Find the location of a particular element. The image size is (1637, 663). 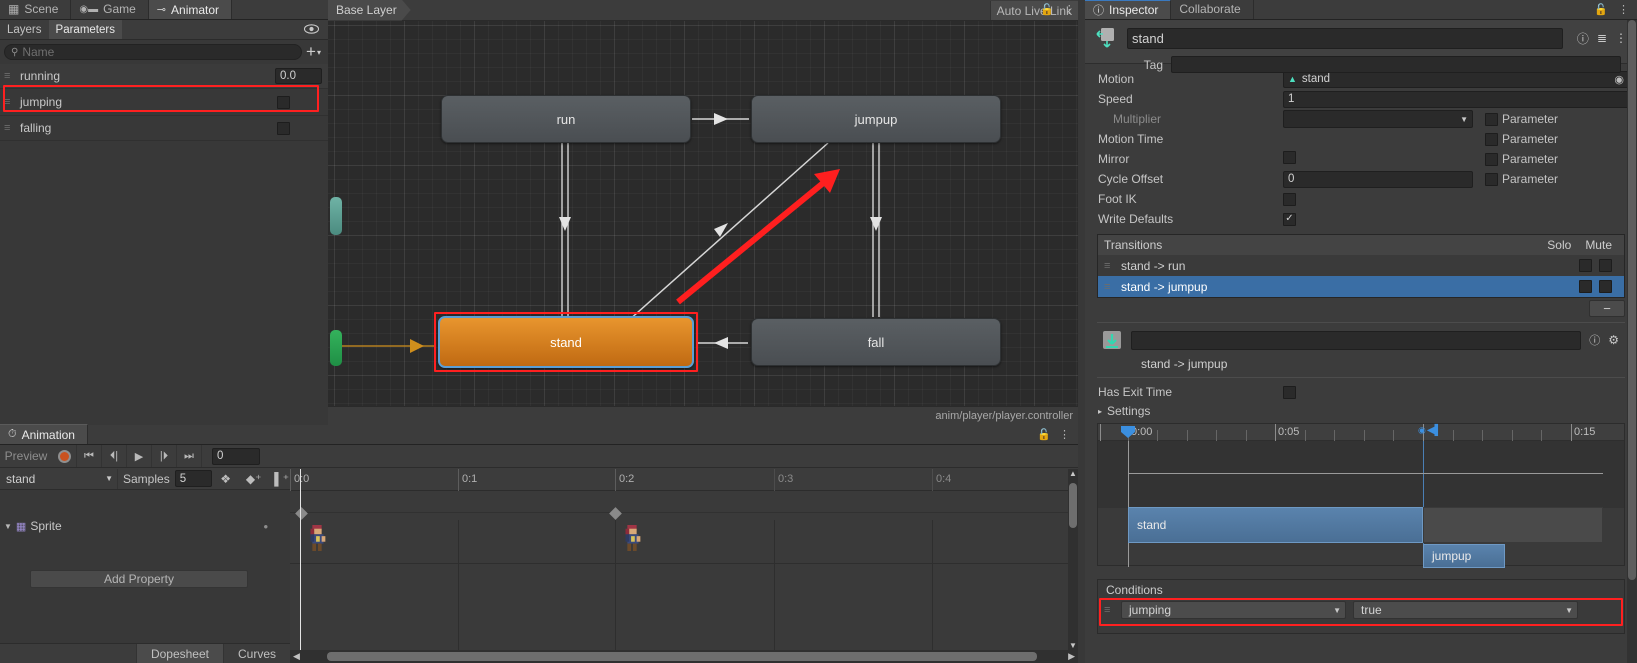

add-parameter-button: + is located at coordinates (311, 51).